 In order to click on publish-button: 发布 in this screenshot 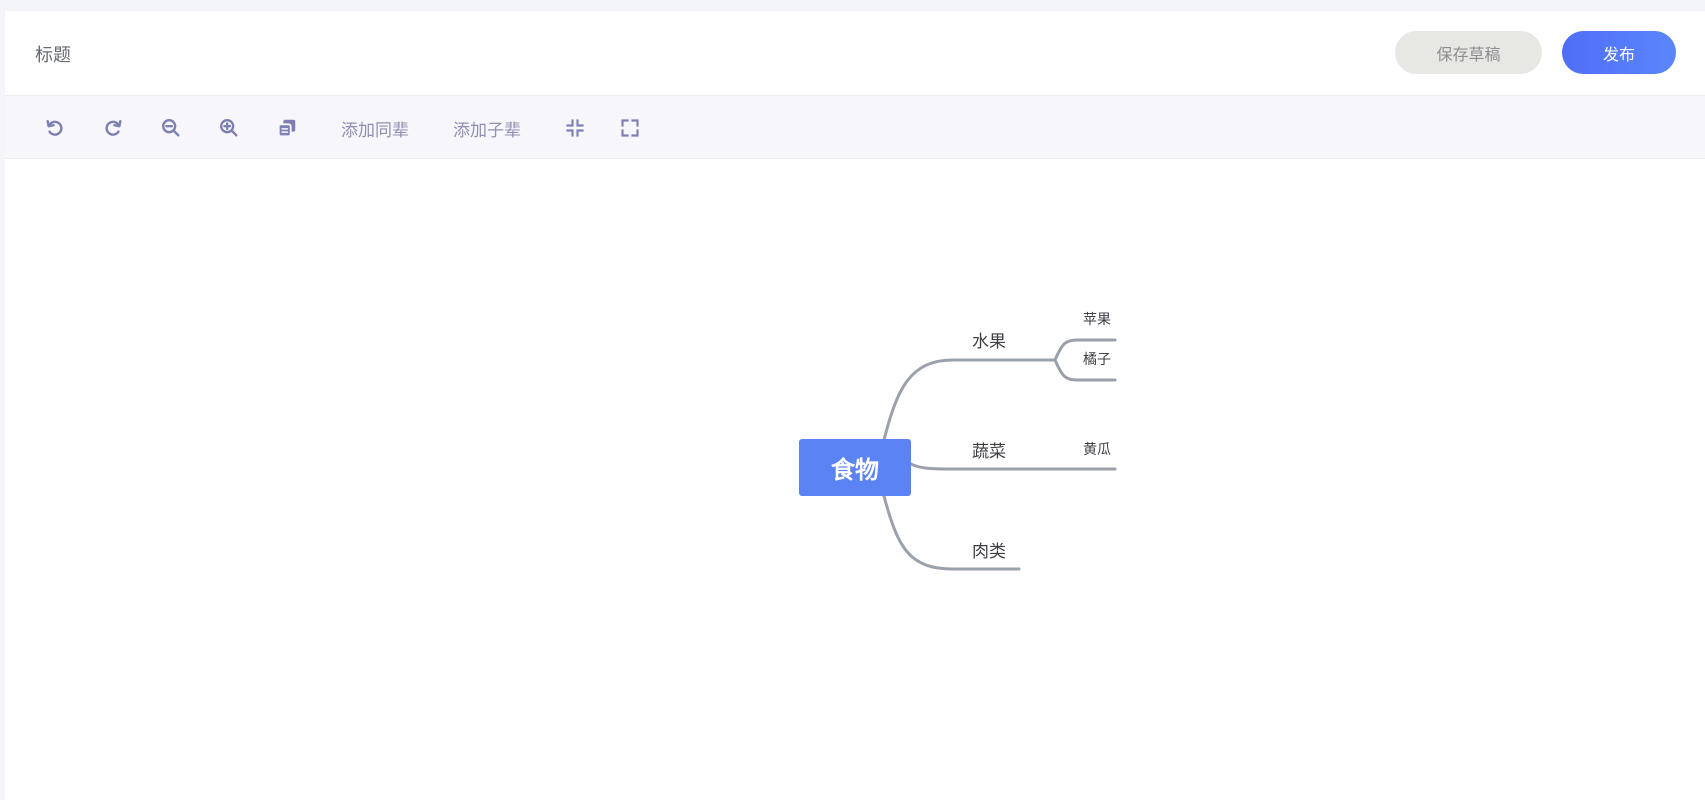, I will do `click(1619, 52)`.